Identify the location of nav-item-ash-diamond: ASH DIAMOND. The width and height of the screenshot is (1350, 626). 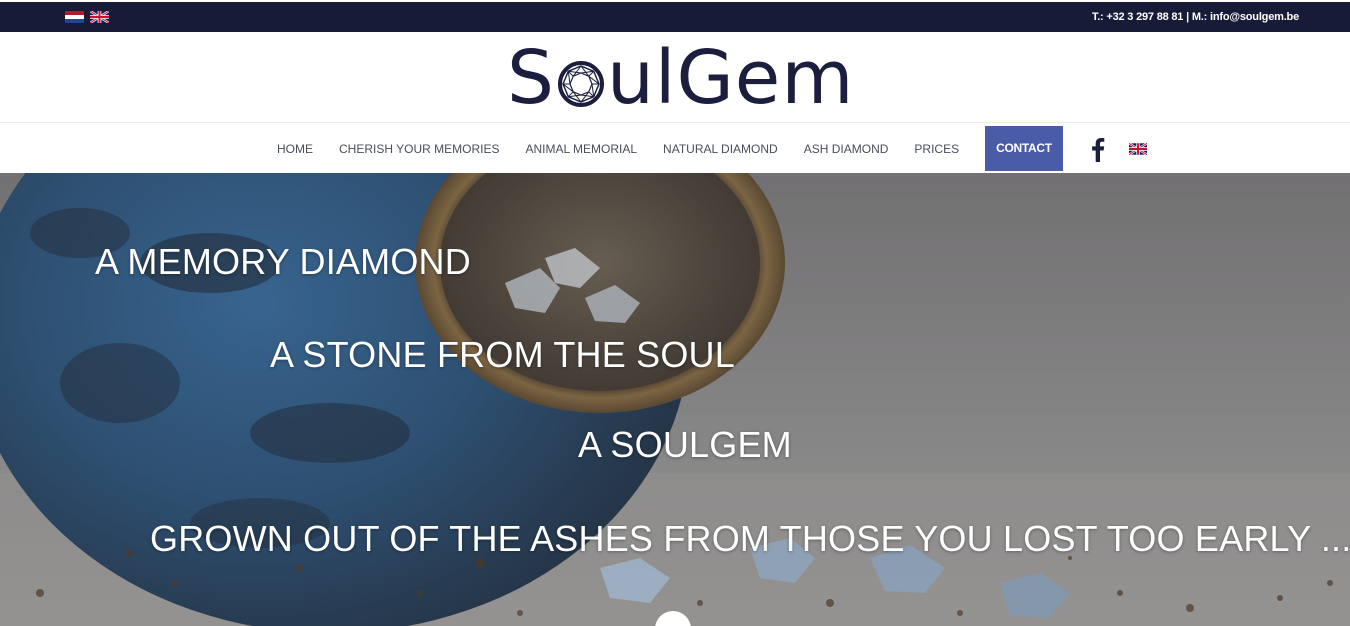
(846, 149).